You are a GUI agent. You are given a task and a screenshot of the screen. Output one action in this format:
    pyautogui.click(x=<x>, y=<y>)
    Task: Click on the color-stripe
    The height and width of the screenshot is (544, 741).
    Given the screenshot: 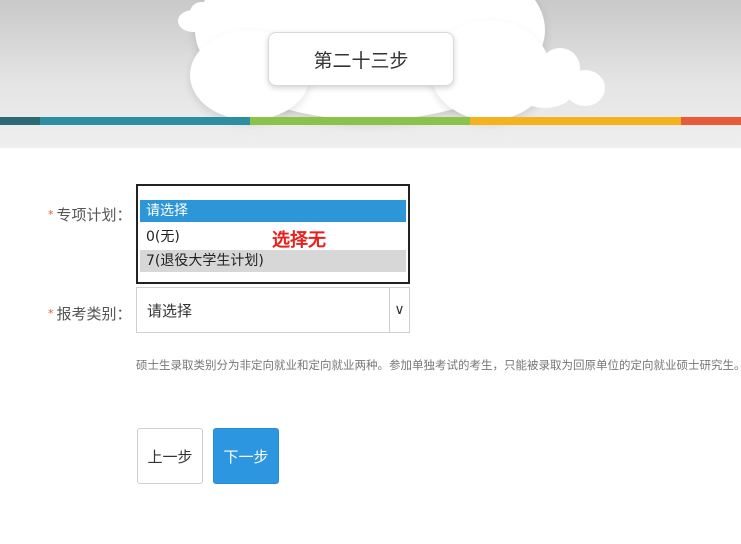 What is the action you would take?
    pyautogui.click(x=370, y=121)
    